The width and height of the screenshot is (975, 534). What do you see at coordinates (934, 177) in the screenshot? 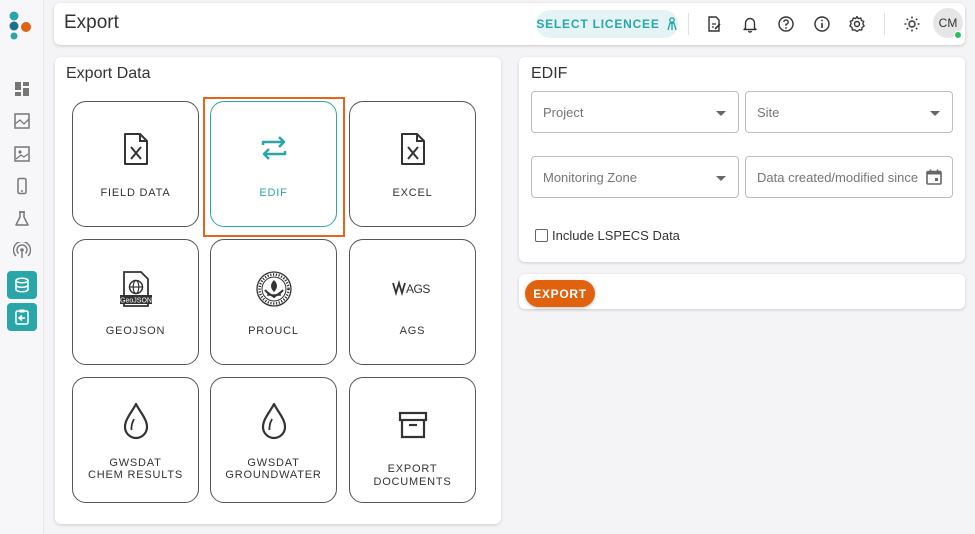
I see `calendar-icon` at bounding box center [934, 177].